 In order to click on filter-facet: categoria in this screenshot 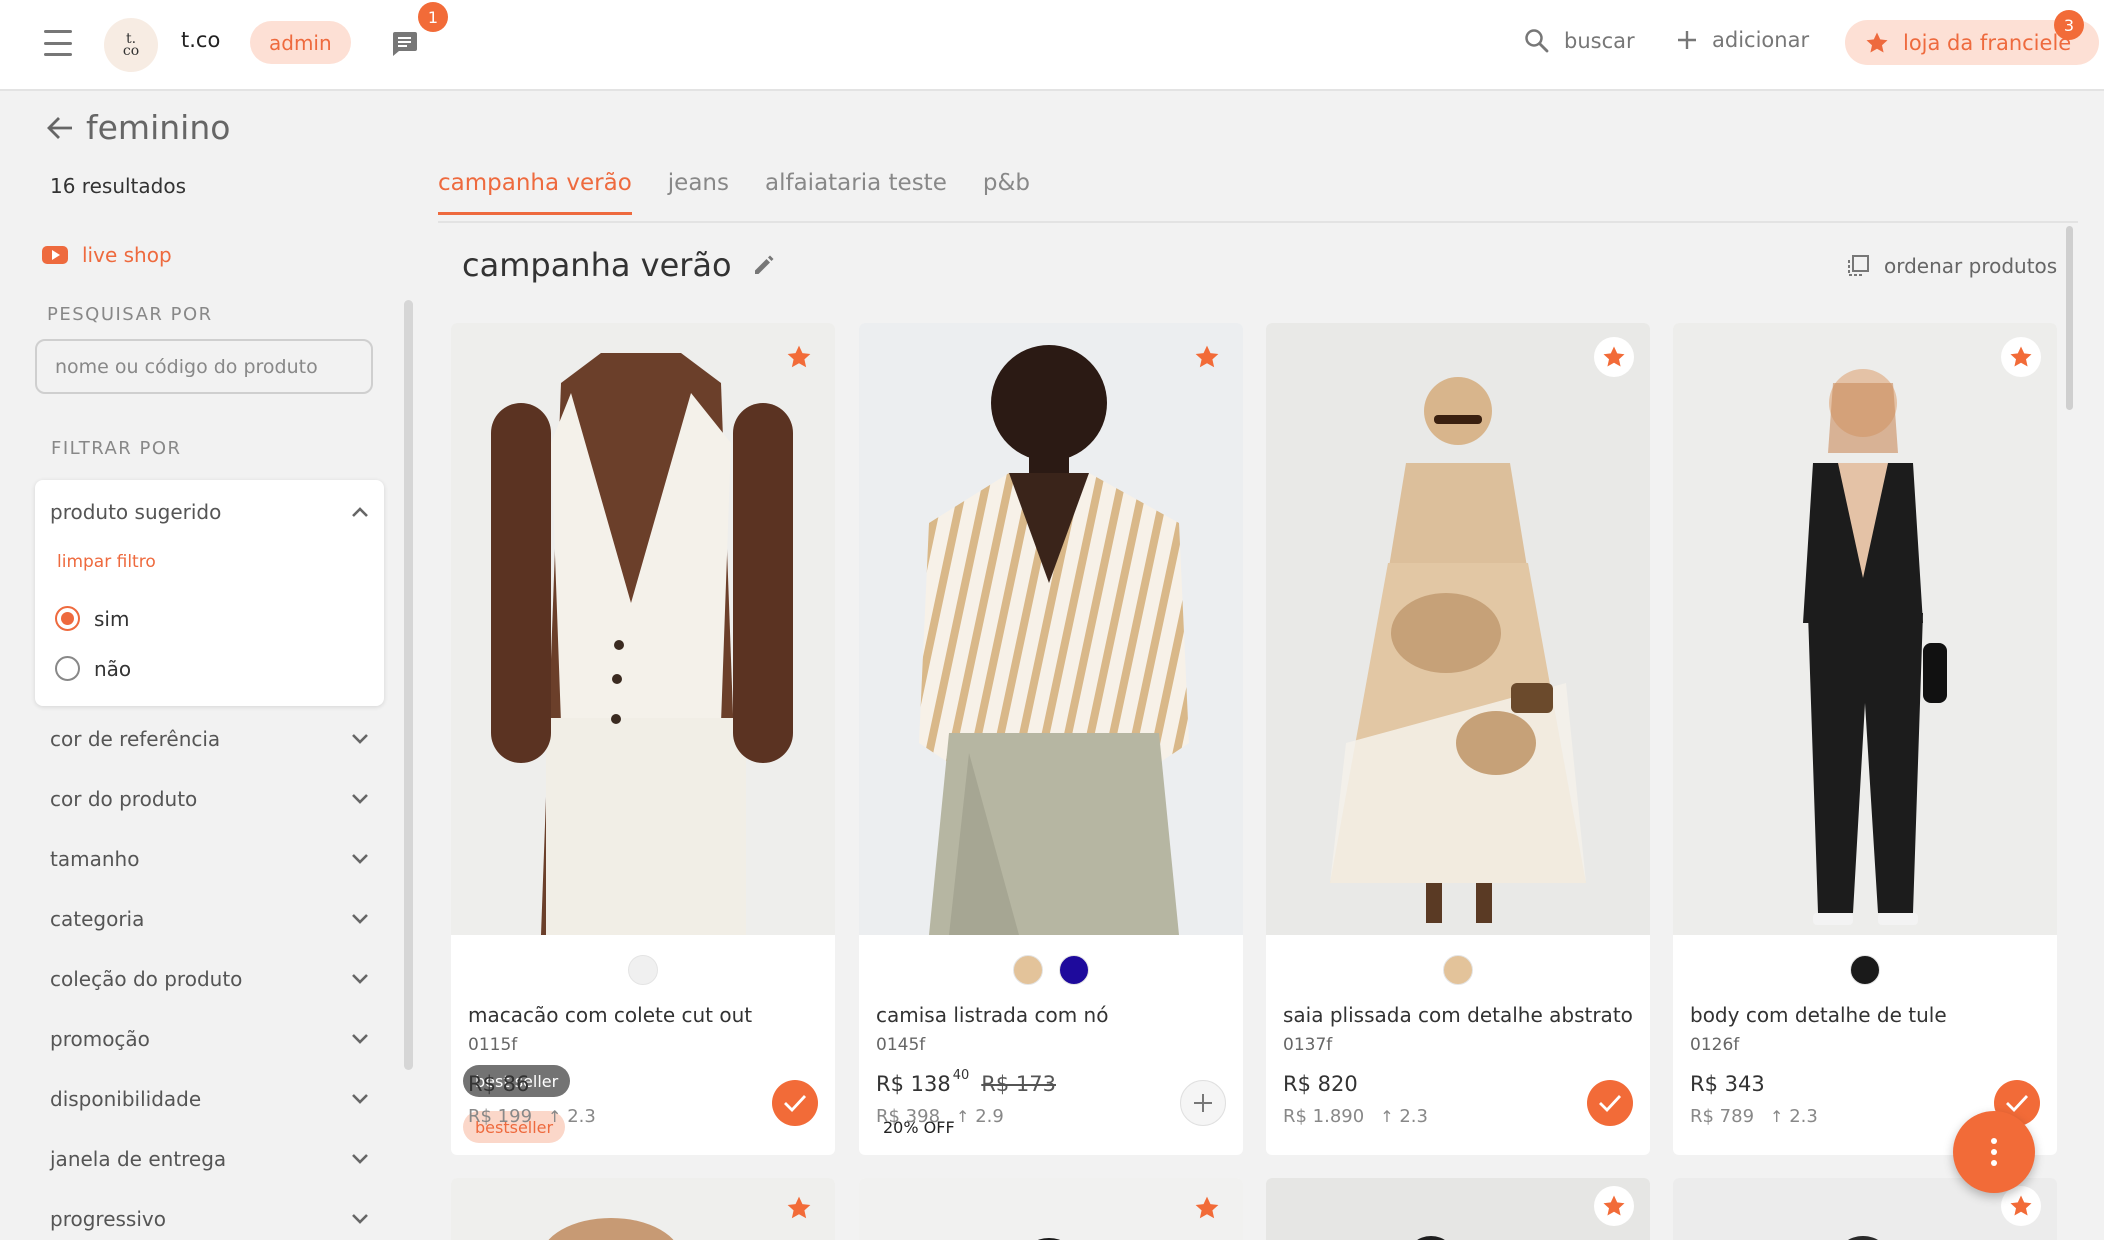, I will do `click(210, 919)`.